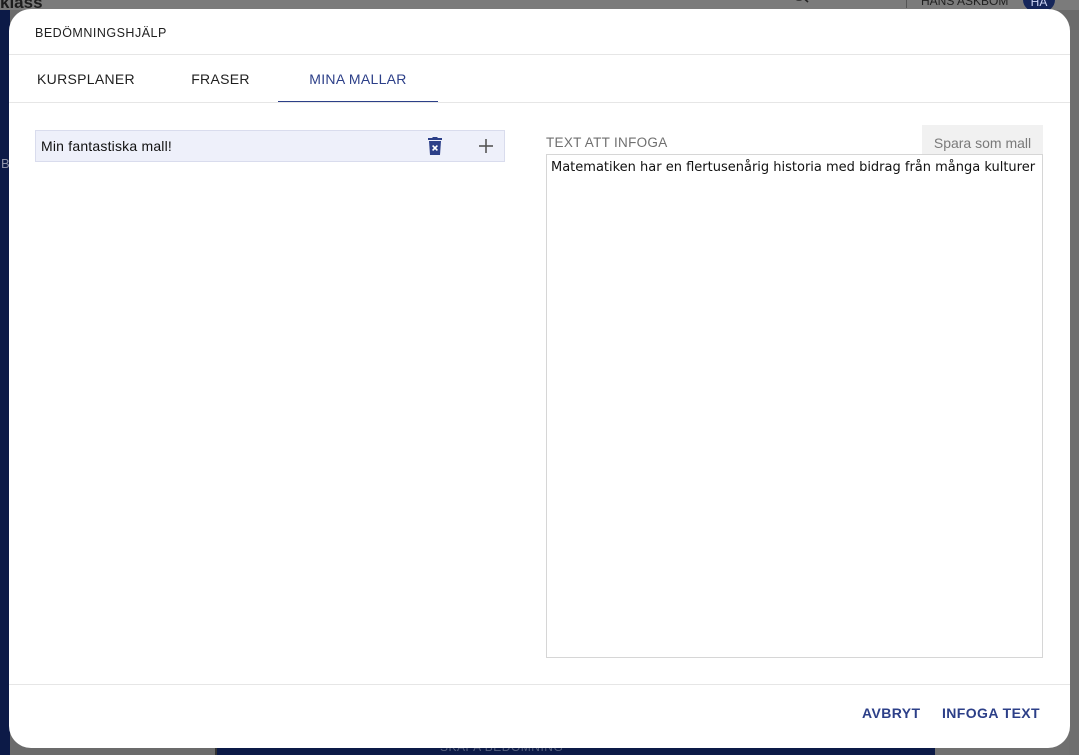  What do you see at coordinates (539, 79) in the screenshot?
I see `tab-bar: KURSPLANER FRASER MINA MALLAR` at bounding box center [539, 79].